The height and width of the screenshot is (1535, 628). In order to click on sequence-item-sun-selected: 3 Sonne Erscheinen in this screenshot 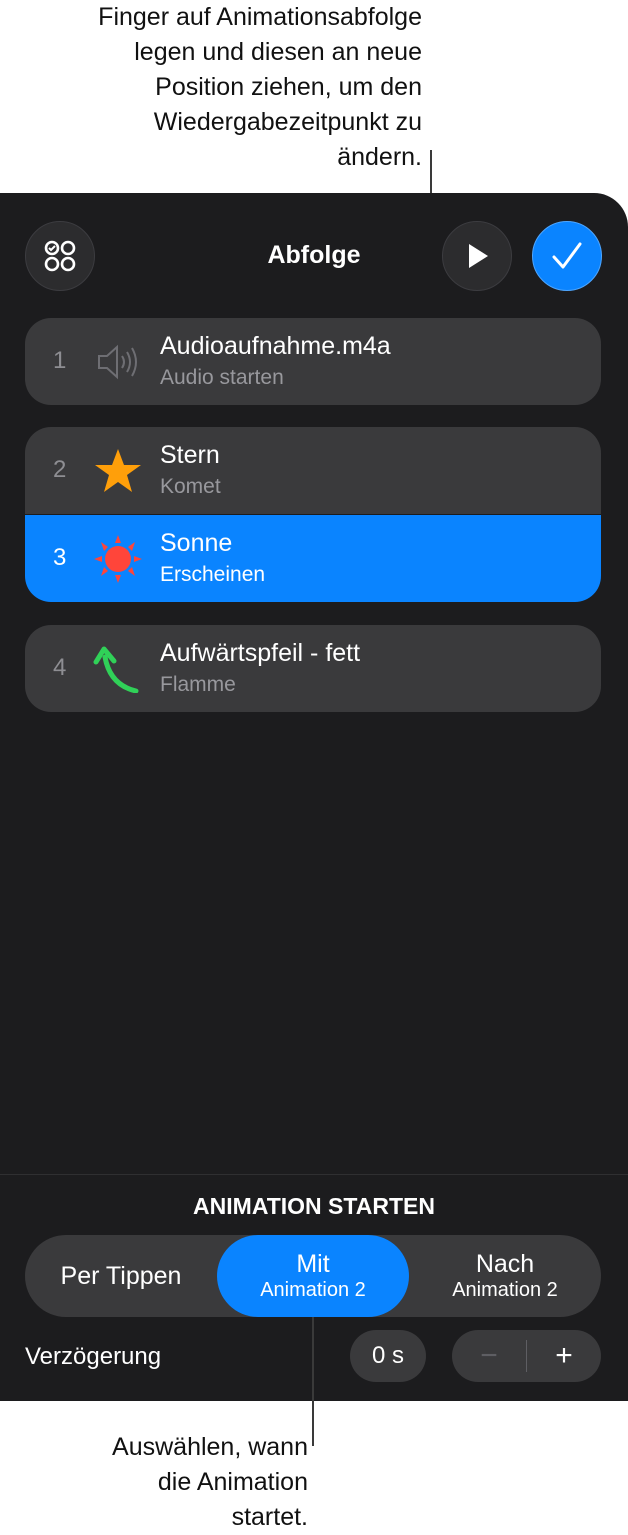, I will do `click(313, 558)`.